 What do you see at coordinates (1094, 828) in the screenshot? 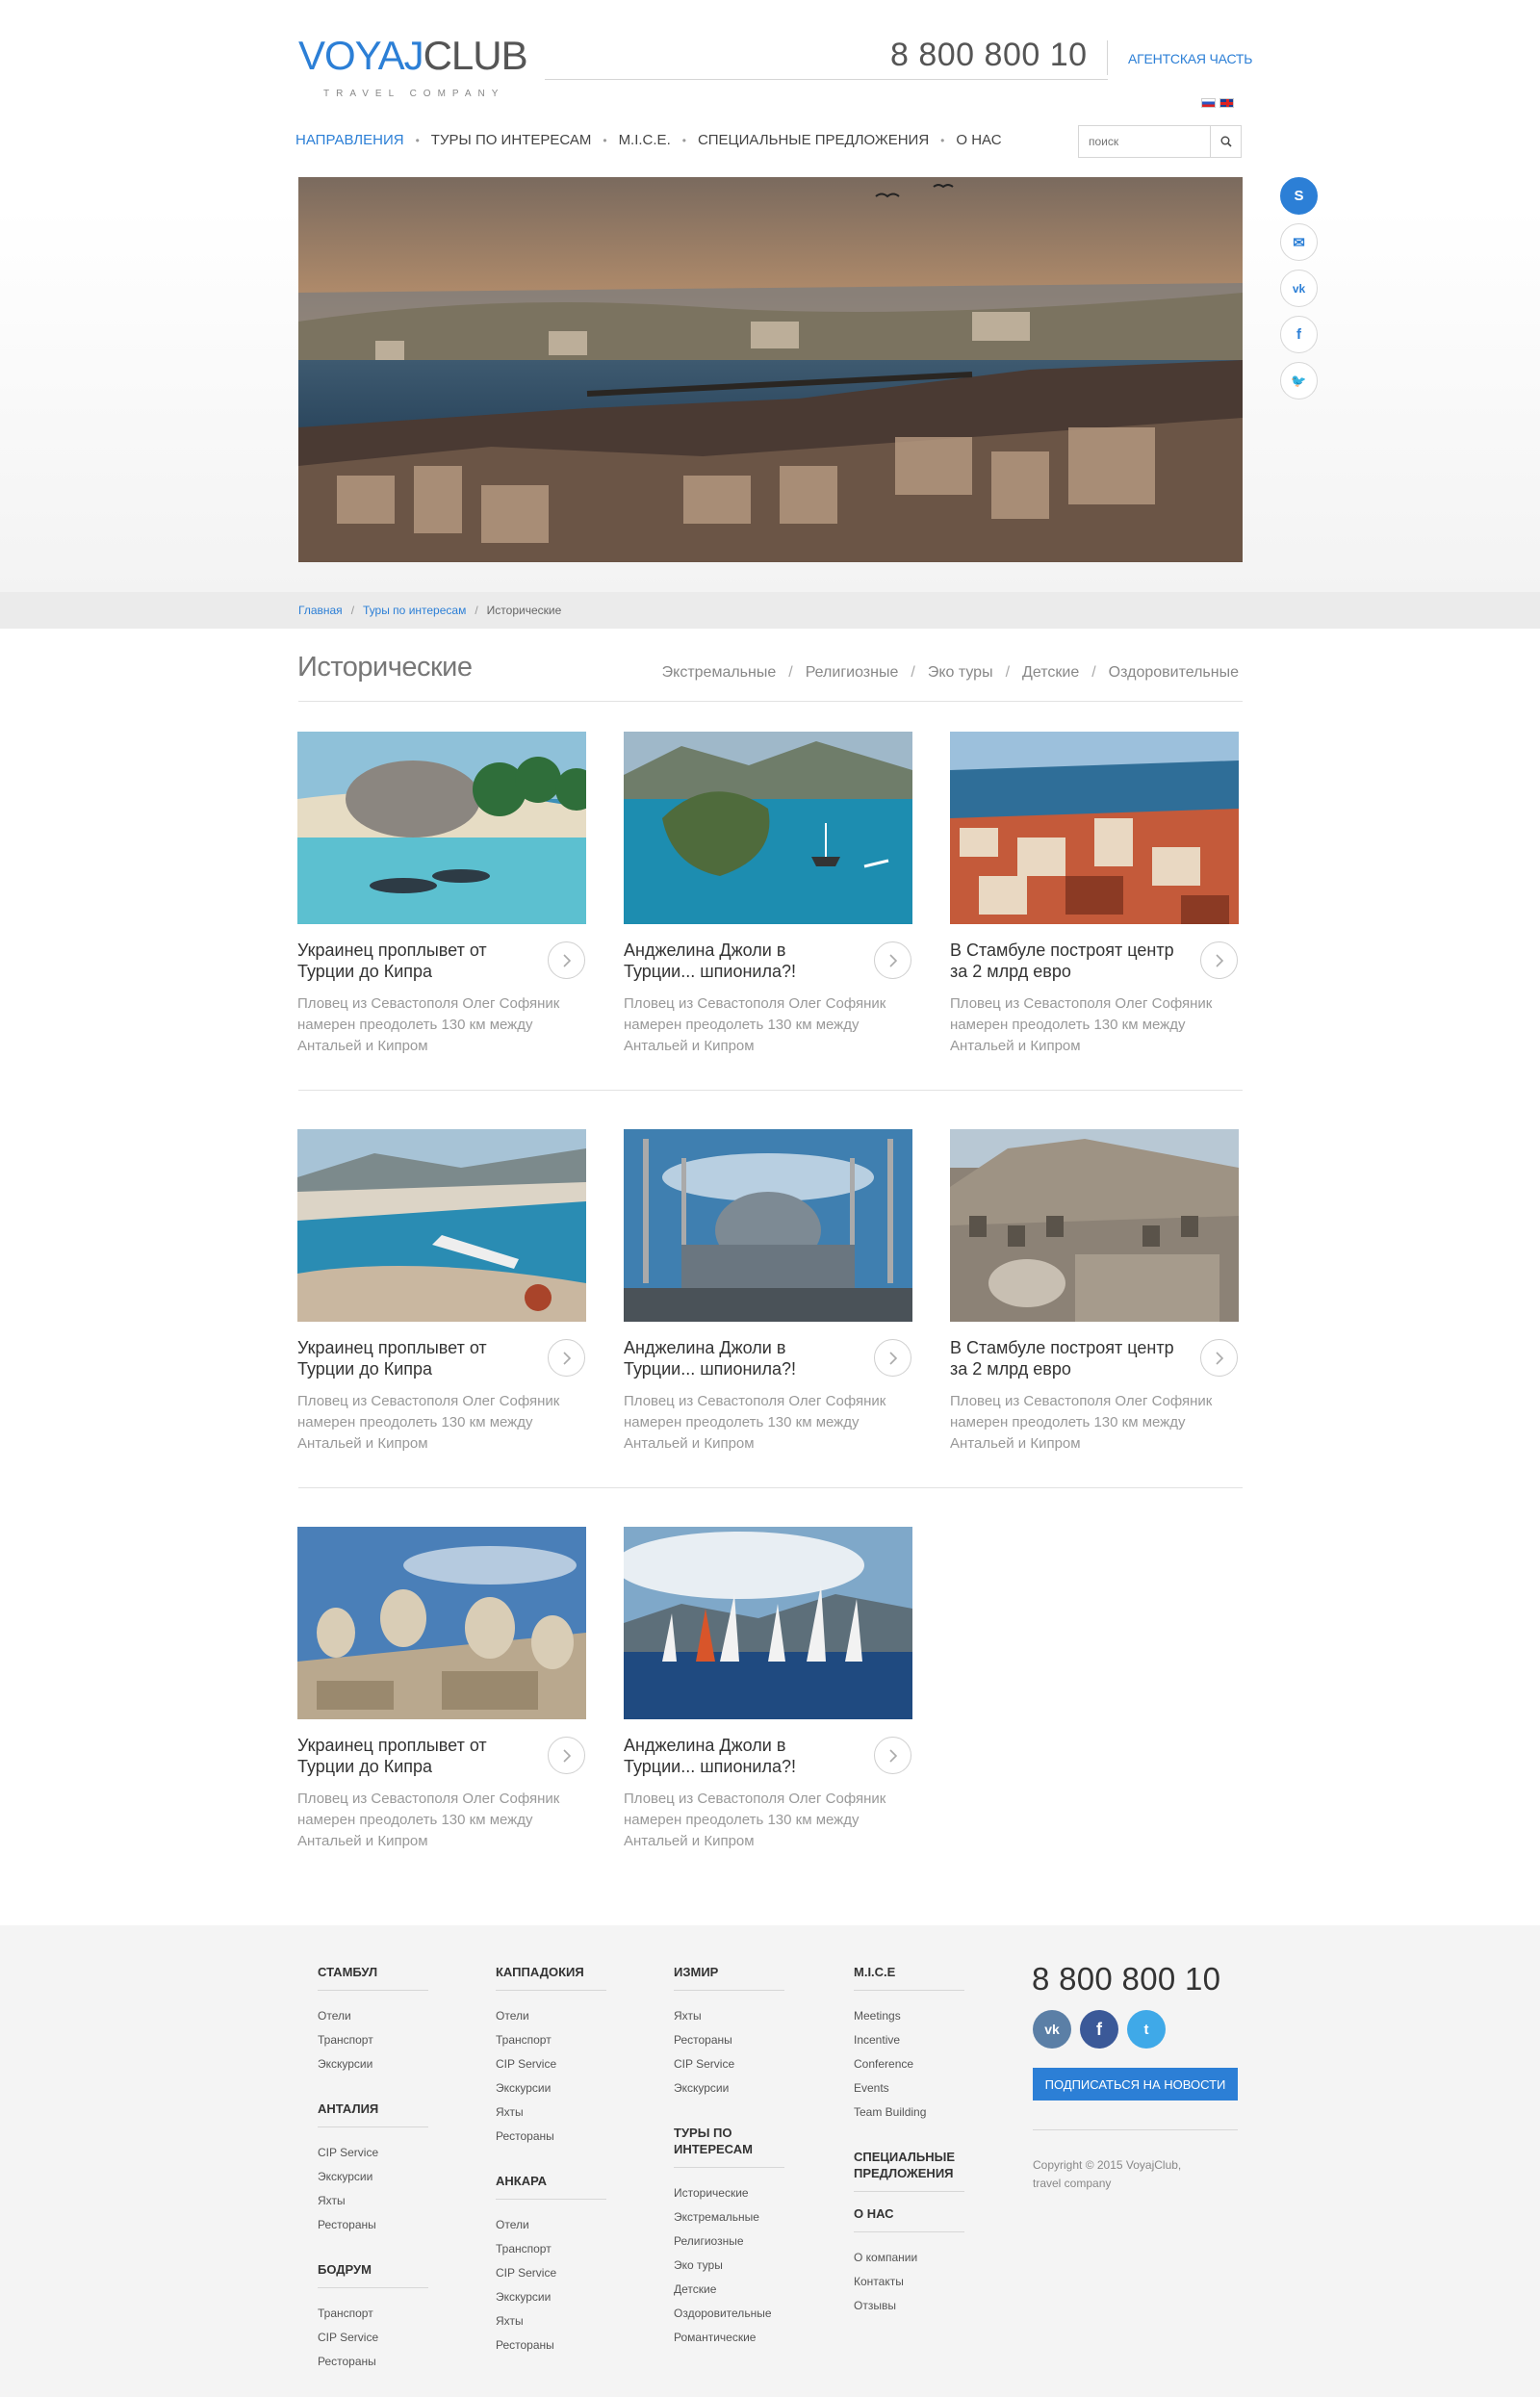
I see `card-image-istanbul` at bounding box center [1094, 828].